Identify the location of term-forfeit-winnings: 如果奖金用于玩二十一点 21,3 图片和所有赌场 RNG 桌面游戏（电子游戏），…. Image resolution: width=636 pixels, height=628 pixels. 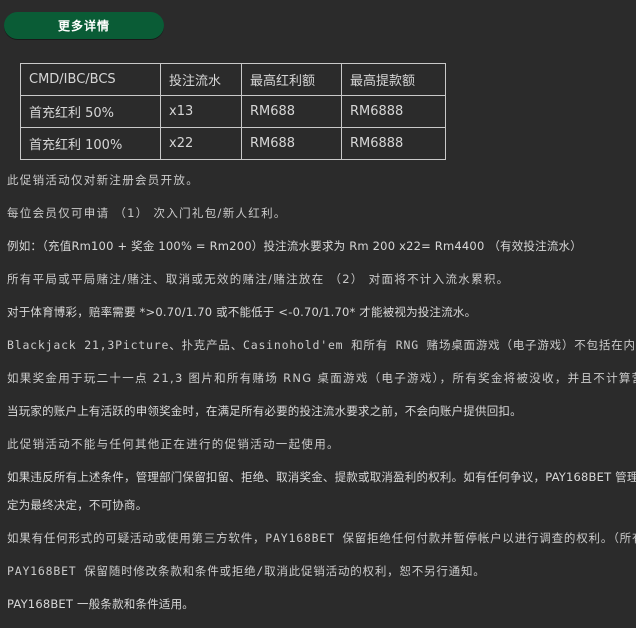
(321, 378).